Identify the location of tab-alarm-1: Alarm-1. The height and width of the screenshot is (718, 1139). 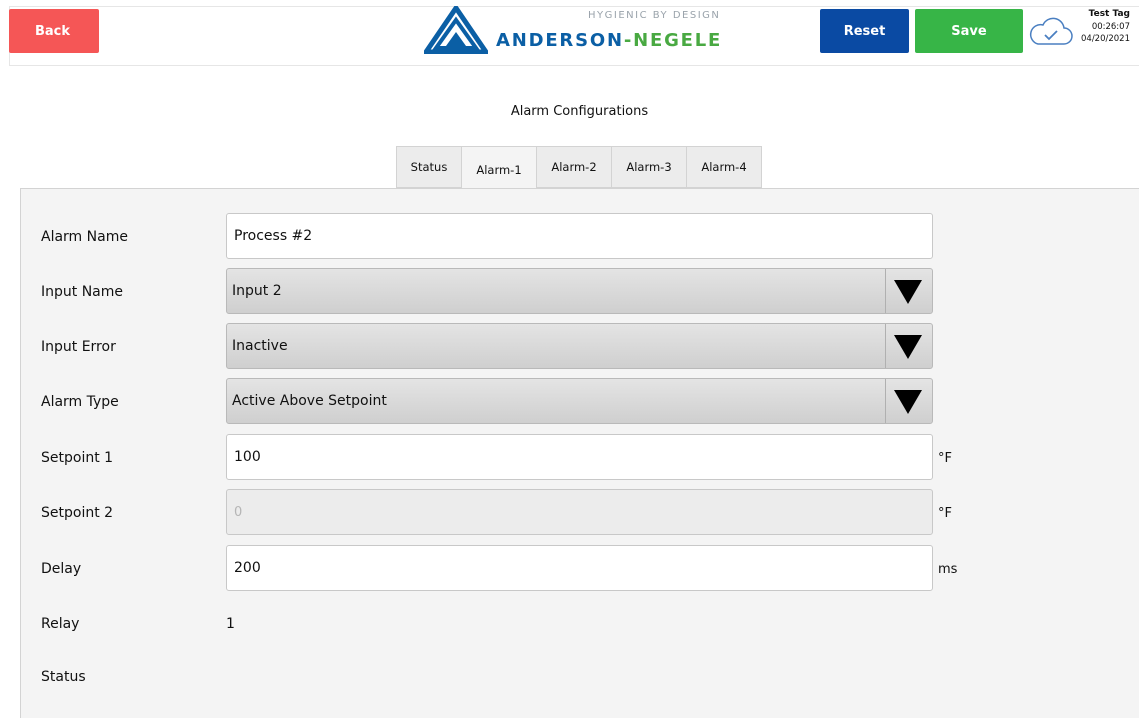
(498, 168).